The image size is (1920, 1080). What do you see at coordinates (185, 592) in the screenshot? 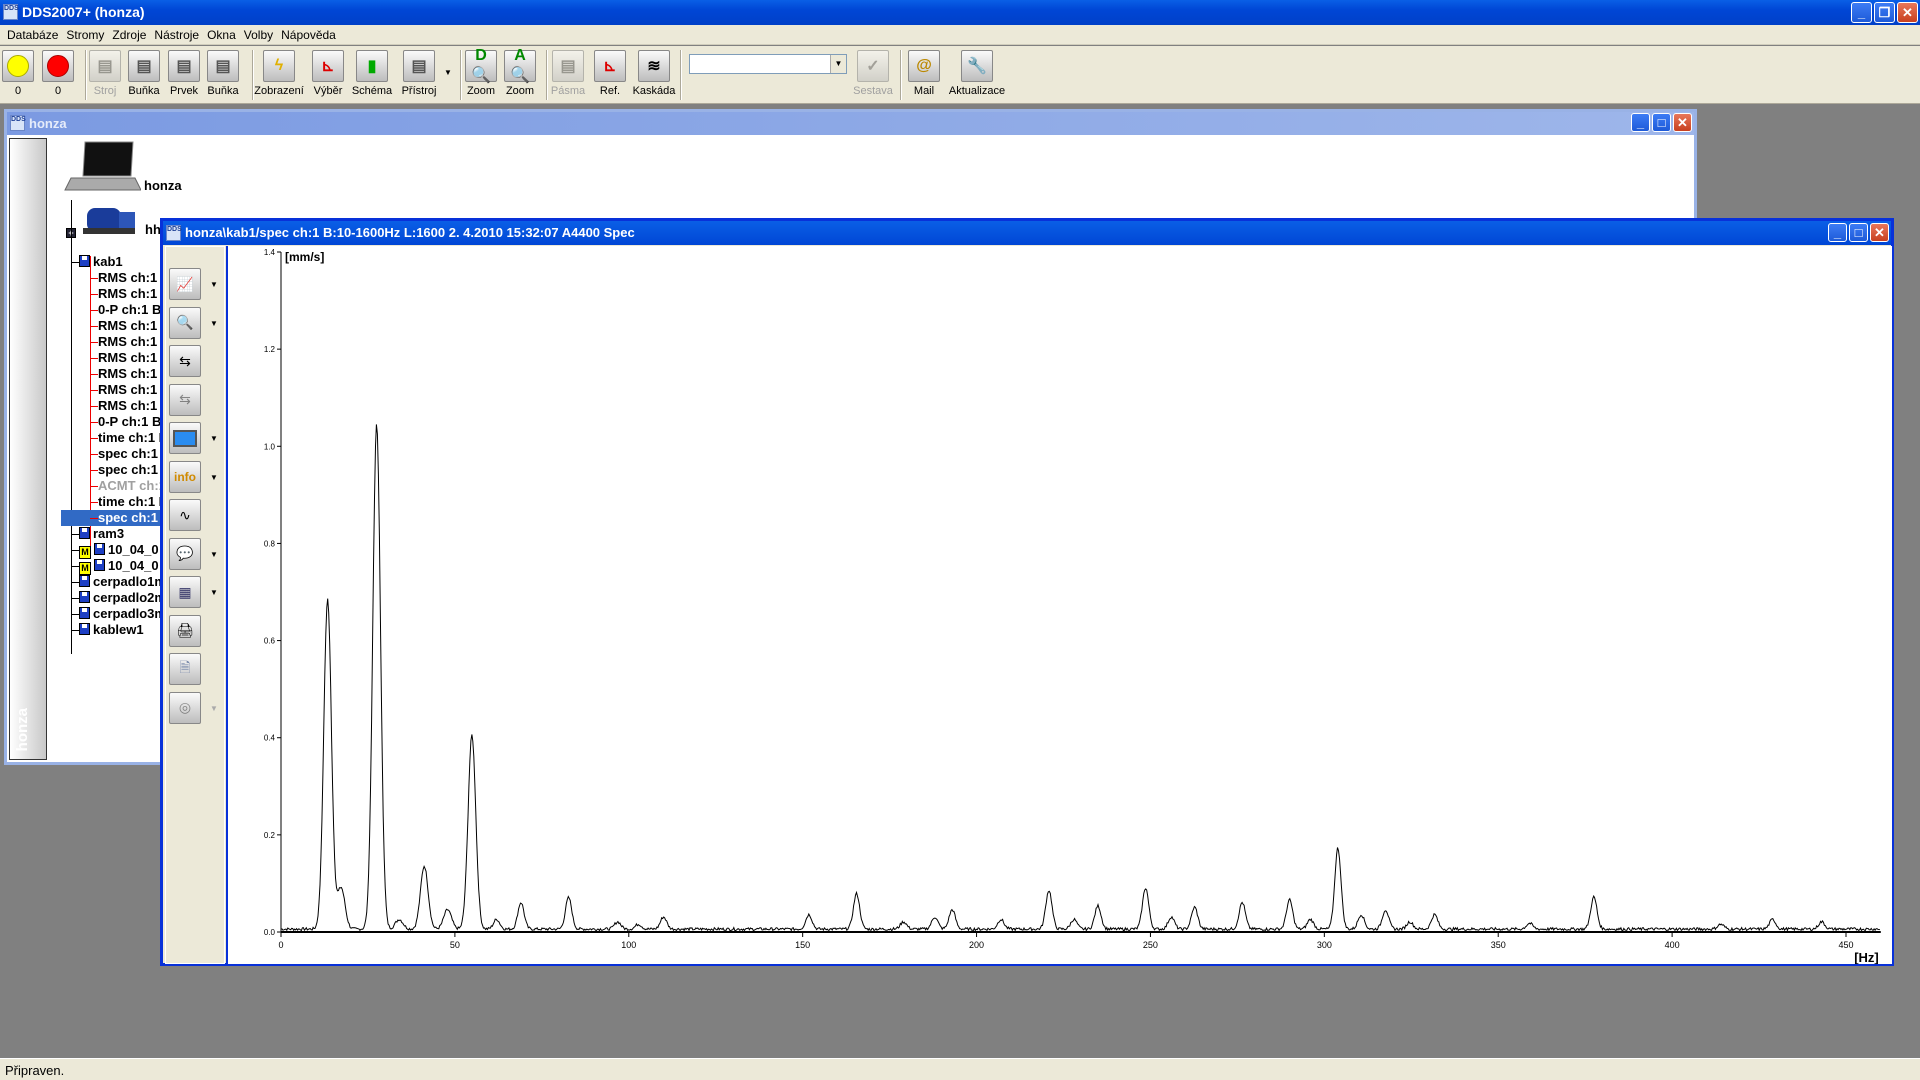
I see `grid-icon: ▦` at bounding box center [185, 592].